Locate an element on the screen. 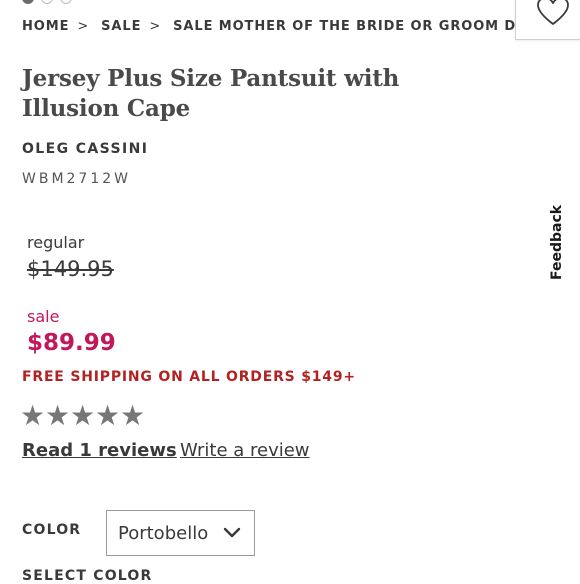  color-selected-value: Portobello is located at coordinates (163, 533).